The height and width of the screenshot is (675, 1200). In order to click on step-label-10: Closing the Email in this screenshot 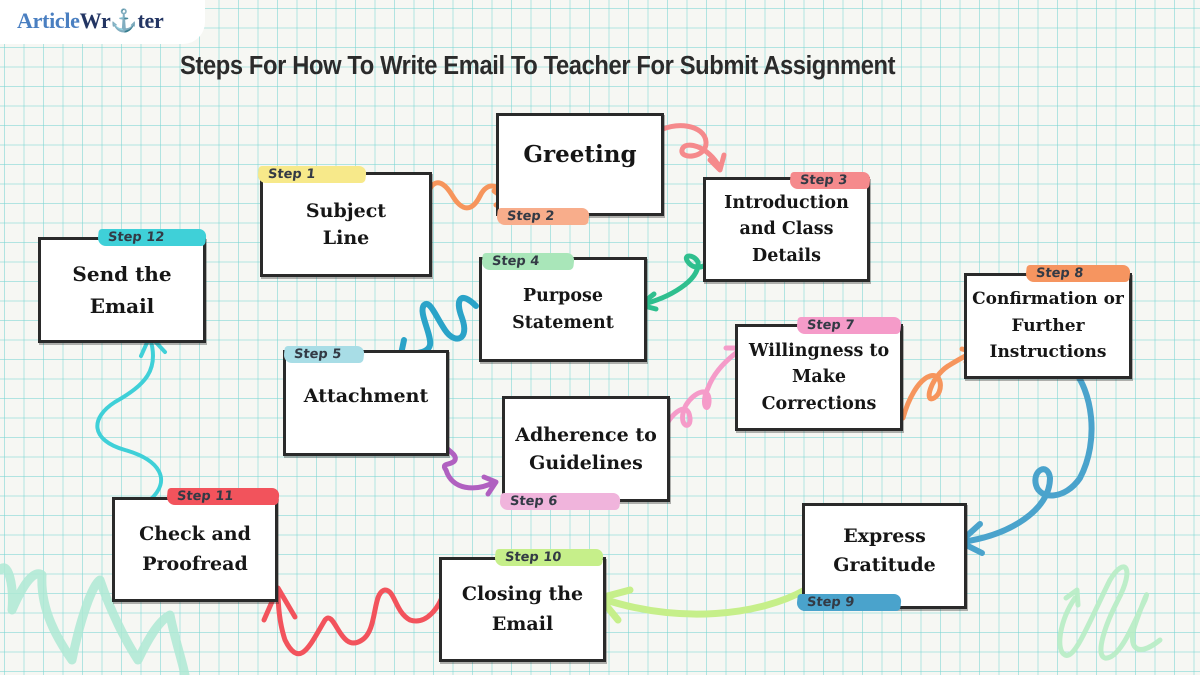, I will do `click(522, 609)`.